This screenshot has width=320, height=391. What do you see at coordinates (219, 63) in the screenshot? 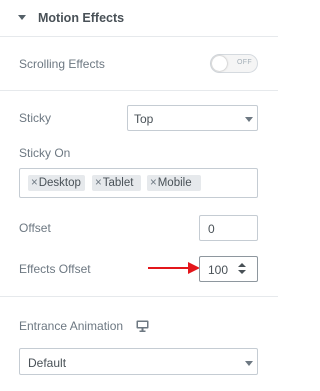
I see `toggle-knob` at bounding box center [219, 63].